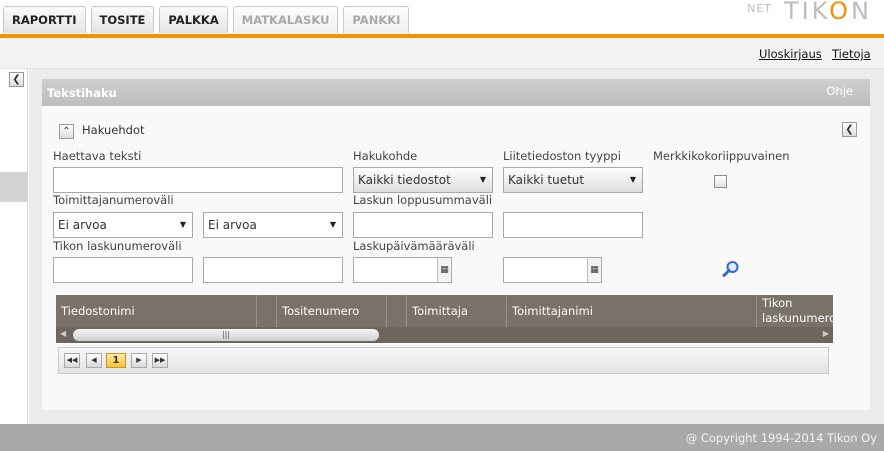  Describe the element at coordinates (720, 181) in the screenshot. I see `case-sensitive-checkbox` at that location.